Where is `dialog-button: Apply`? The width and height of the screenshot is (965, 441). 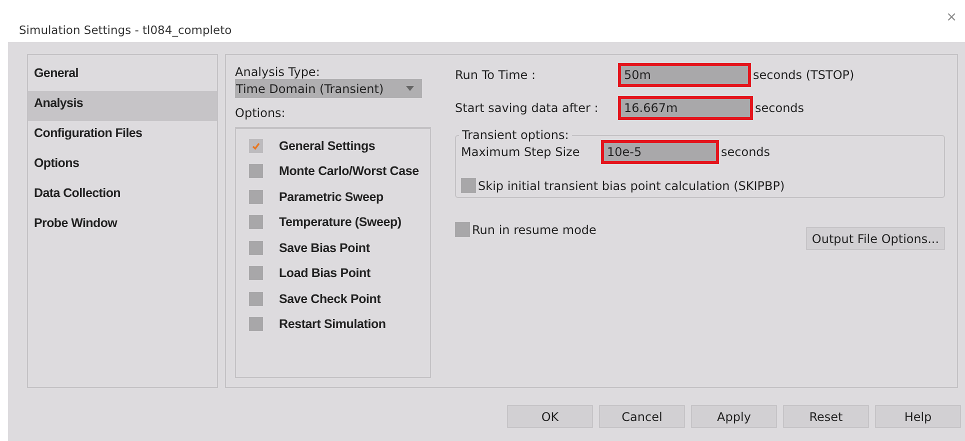 dialog-button: Apply is located at coordinates (734, 416).